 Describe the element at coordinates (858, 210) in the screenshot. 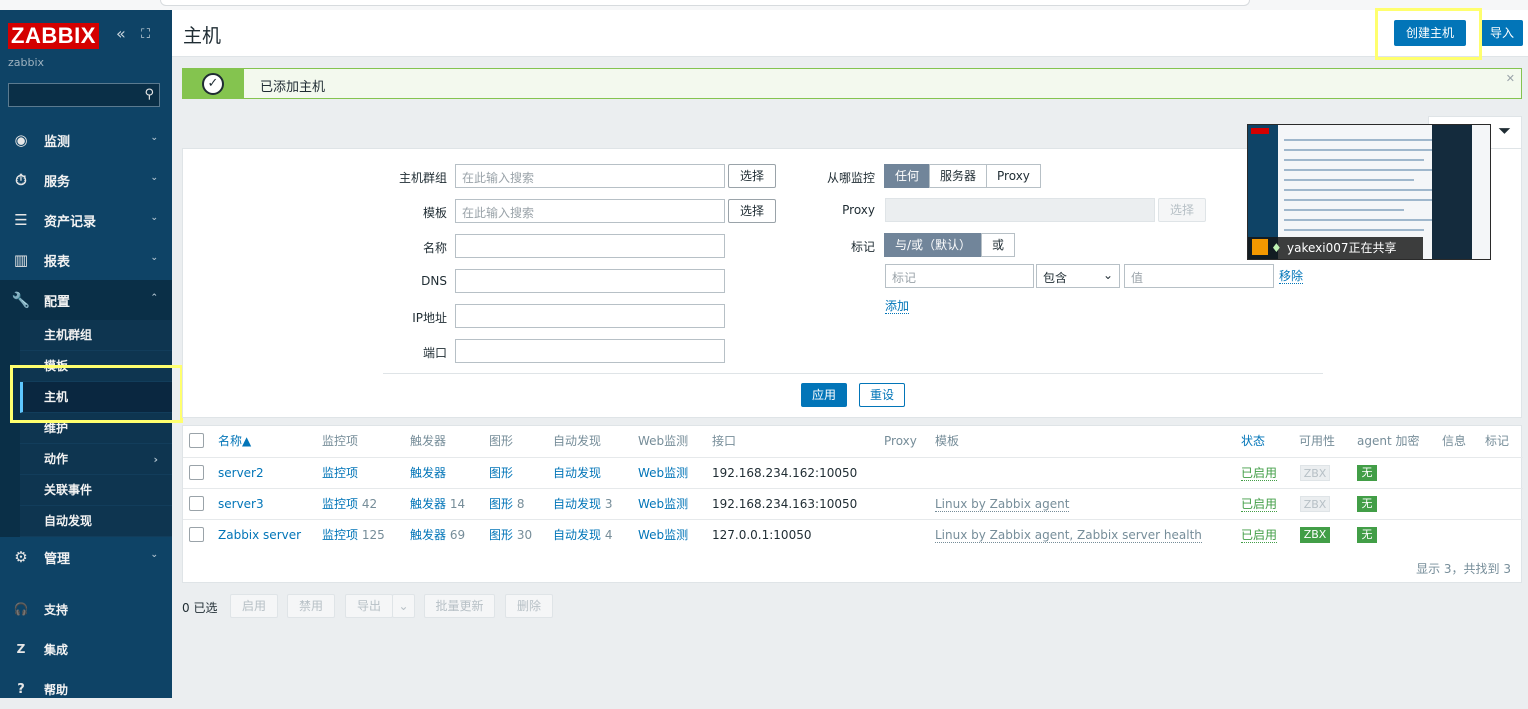

I see `proxy-label: Proxy` at that location.